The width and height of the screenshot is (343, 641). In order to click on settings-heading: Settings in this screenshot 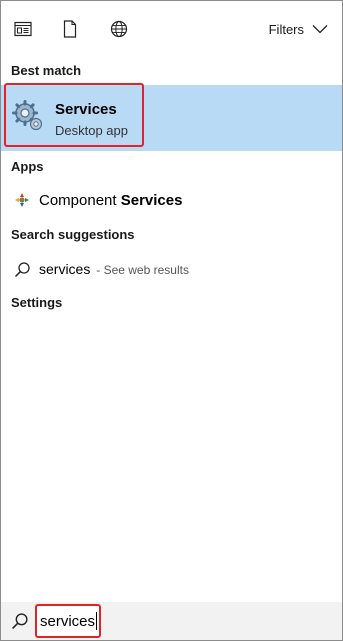, I will do `click(37, 302)`.